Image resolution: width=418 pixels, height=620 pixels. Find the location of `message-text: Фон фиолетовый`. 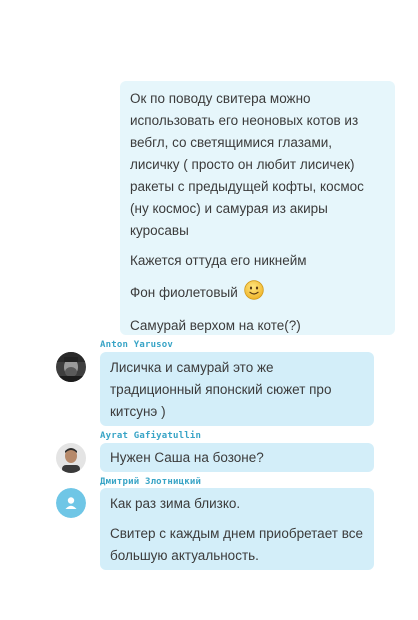

message-text: Фон фиолетовый is located at coordinates (184, 293).